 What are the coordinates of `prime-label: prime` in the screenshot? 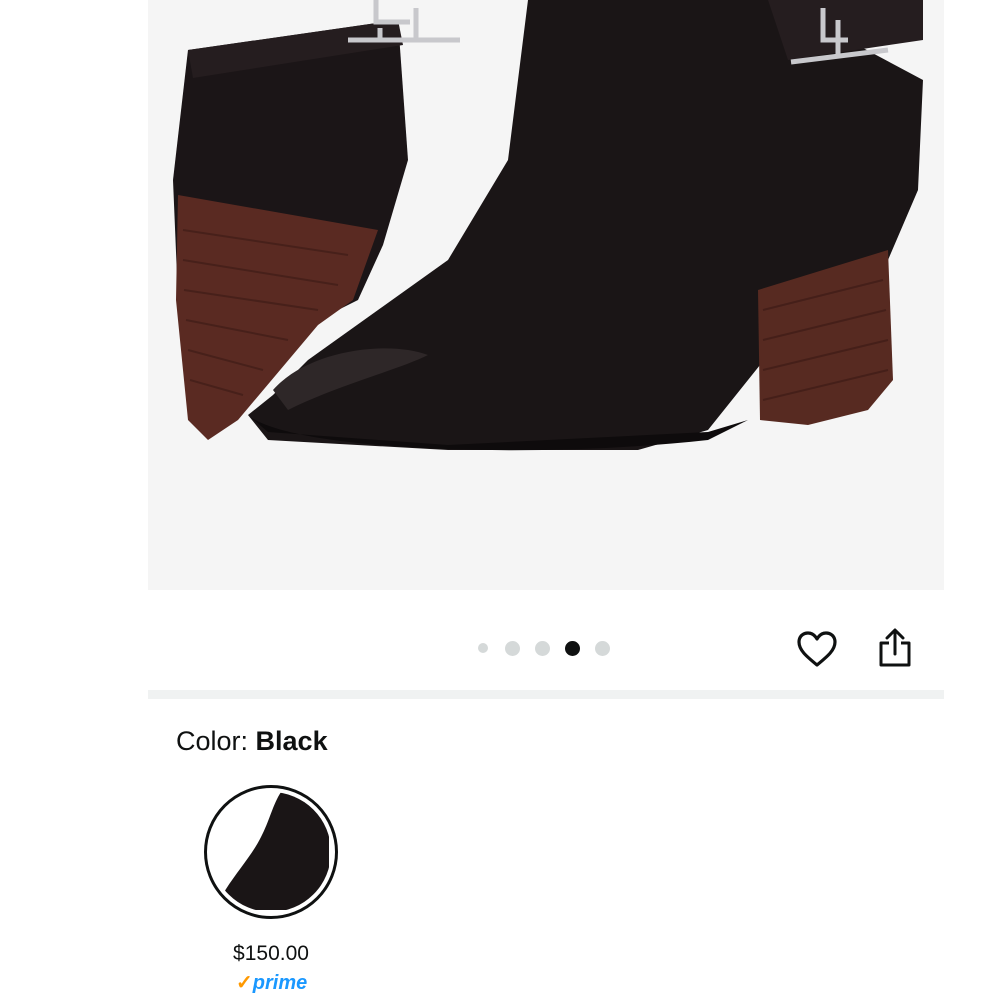 It's located at (280, 983).